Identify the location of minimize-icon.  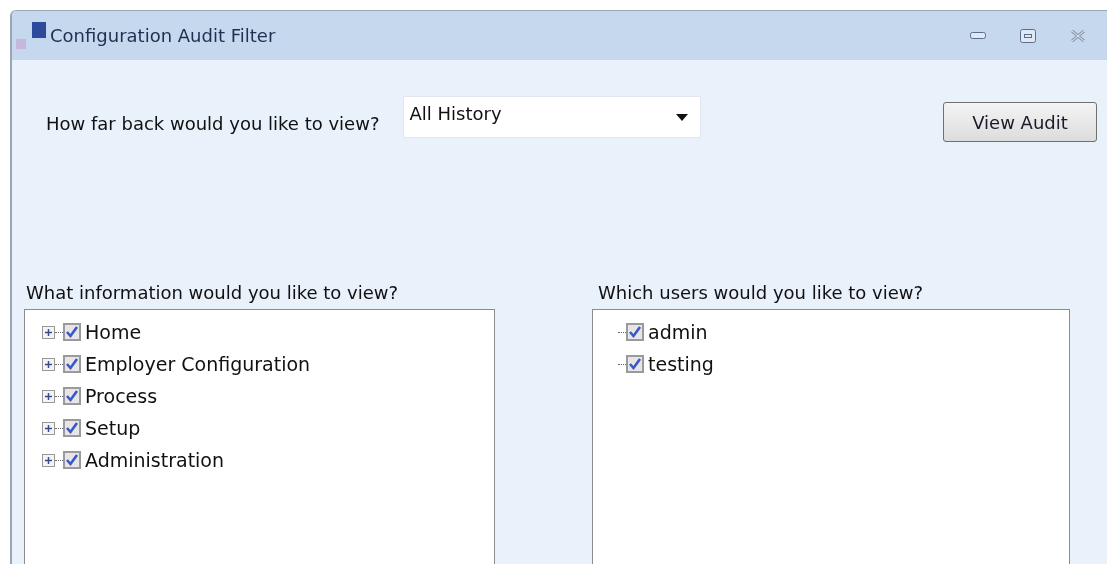
(978, 35).